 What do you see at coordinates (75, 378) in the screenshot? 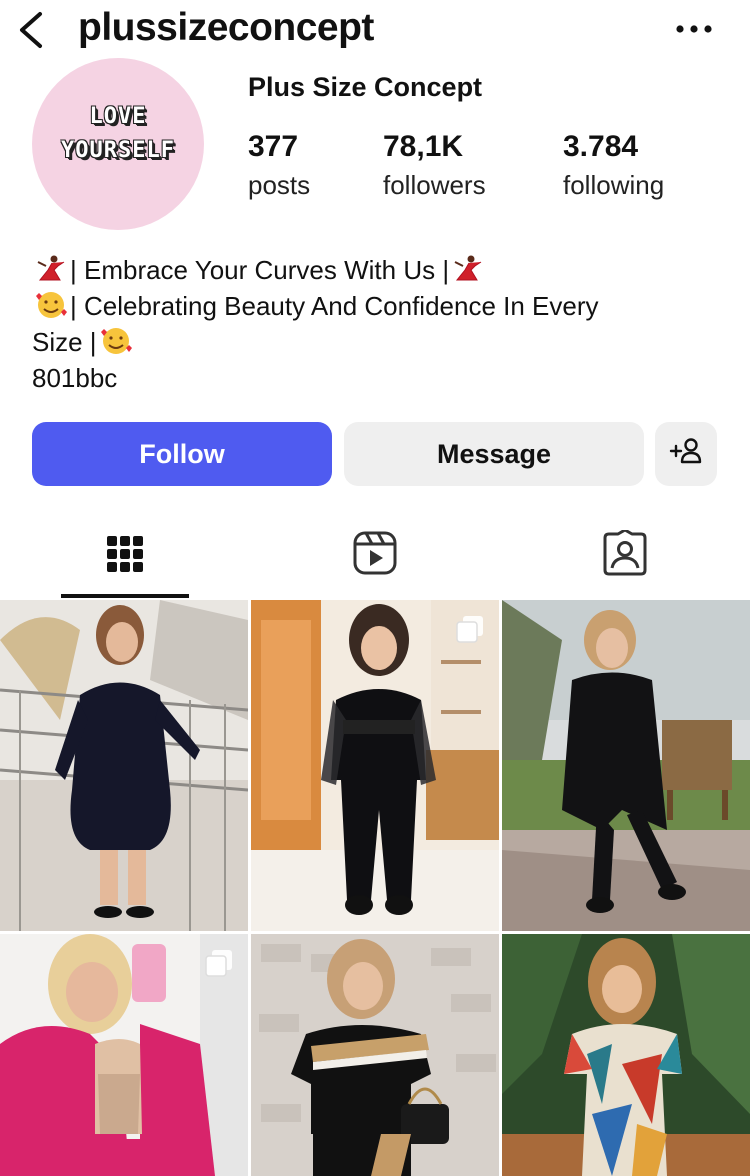
I see `bio-line-4: 801bbc` at bounding box center [75, 378].